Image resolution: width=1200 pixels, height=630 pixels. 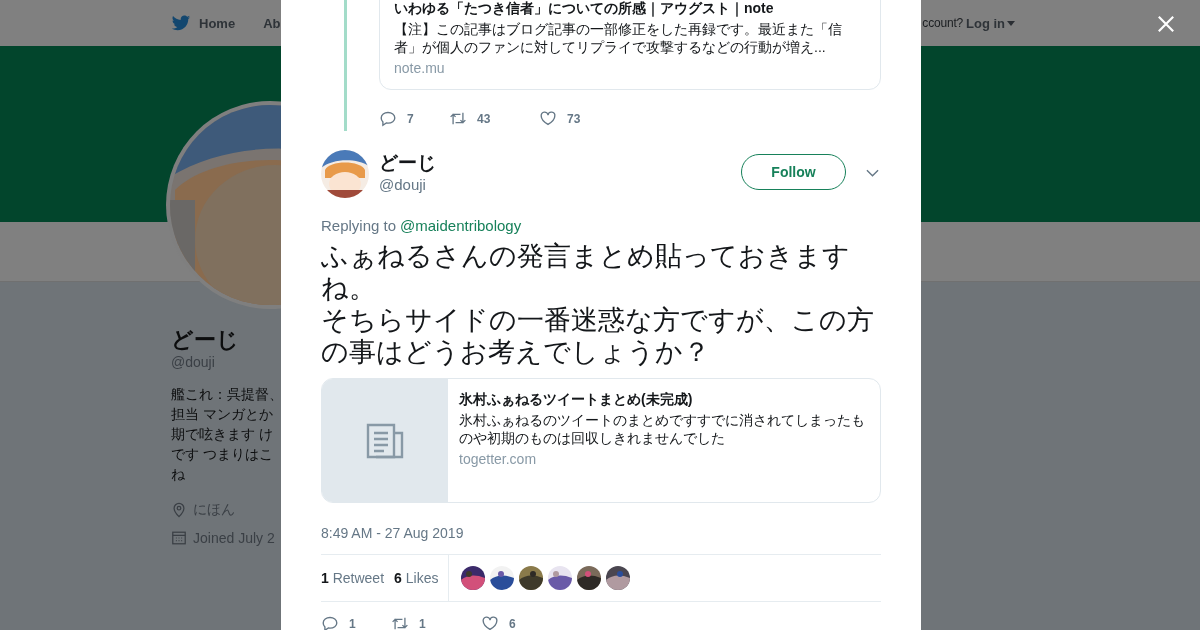 I want to click on card-domain: note.mu, so click(x=420, y=68).